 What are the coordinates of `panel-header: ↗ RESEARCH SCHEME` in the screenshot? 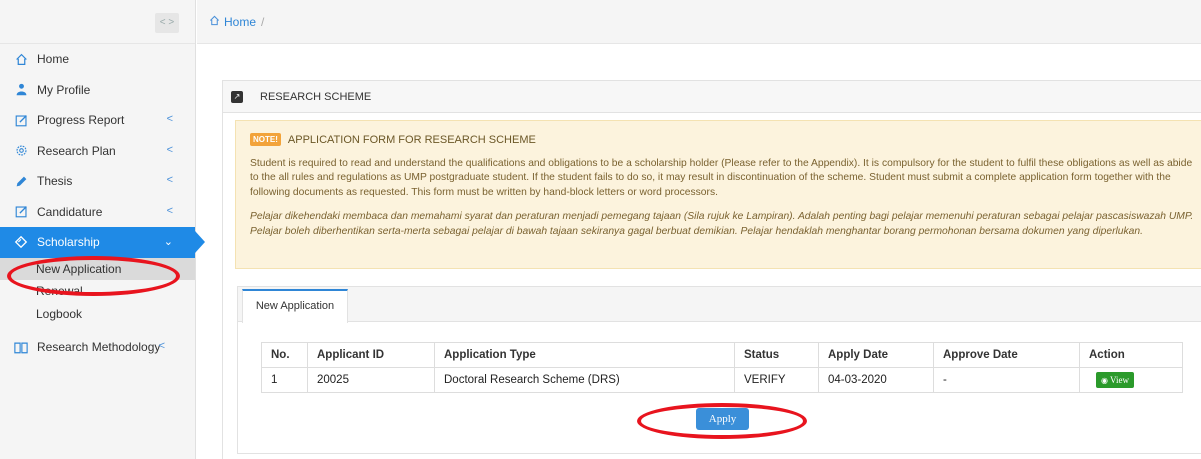 It's located at (712, 97).